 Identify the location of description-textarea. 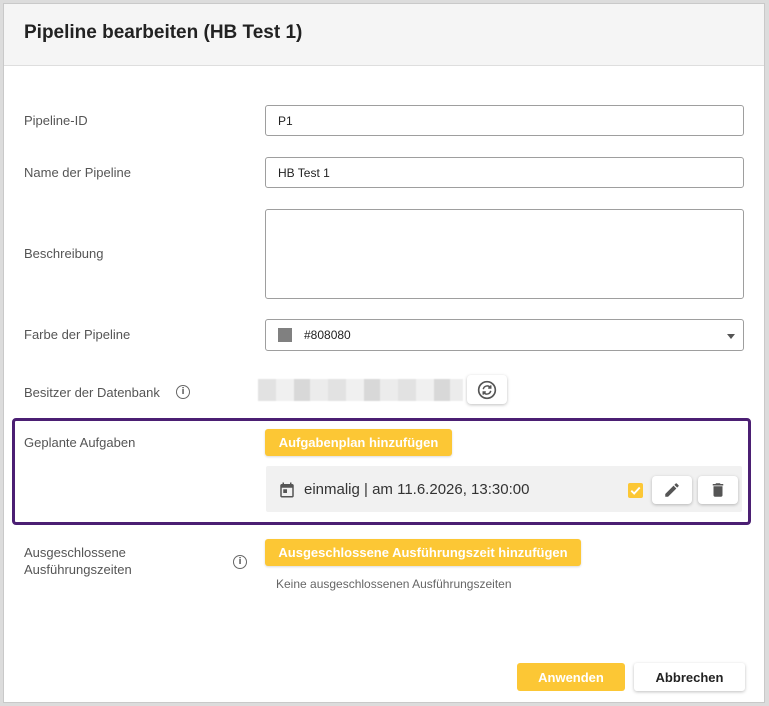
(504, 254).